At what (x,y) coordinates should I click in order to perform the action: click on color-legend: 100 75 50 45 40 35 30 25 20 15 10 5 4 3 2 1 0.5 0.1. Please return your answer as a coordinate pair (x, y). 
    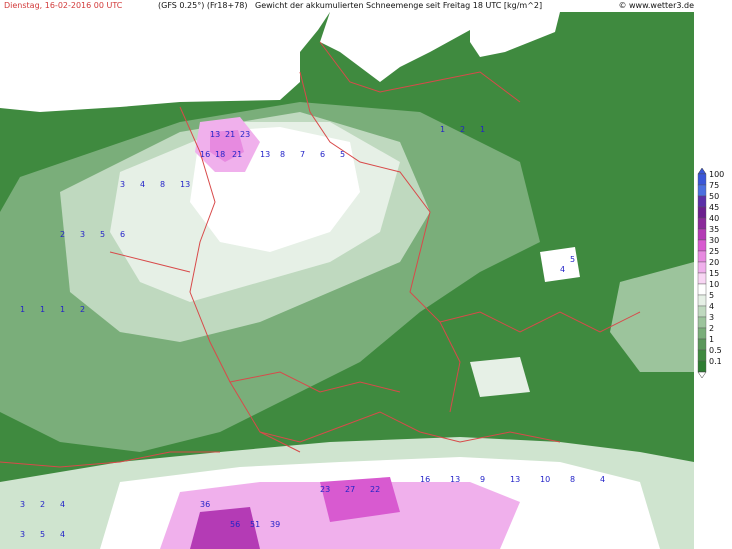
    Looking at the image, I should click on (714, 273).